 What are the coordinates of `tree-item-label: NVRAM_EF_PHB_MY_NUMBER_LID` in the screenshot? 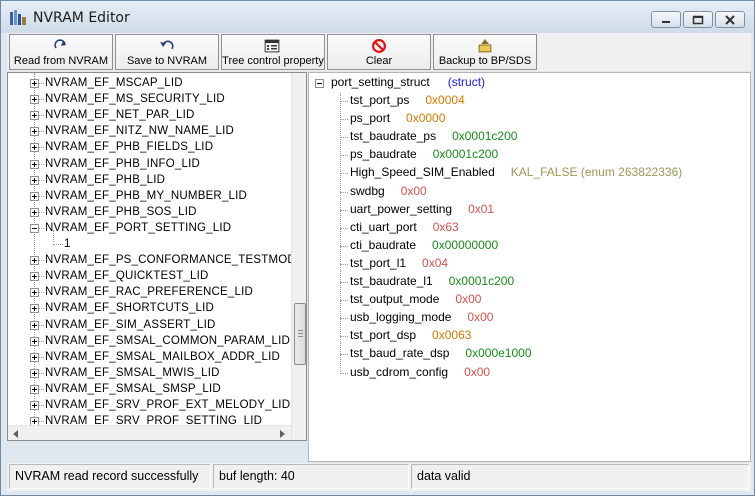 It's located at (146, 195).